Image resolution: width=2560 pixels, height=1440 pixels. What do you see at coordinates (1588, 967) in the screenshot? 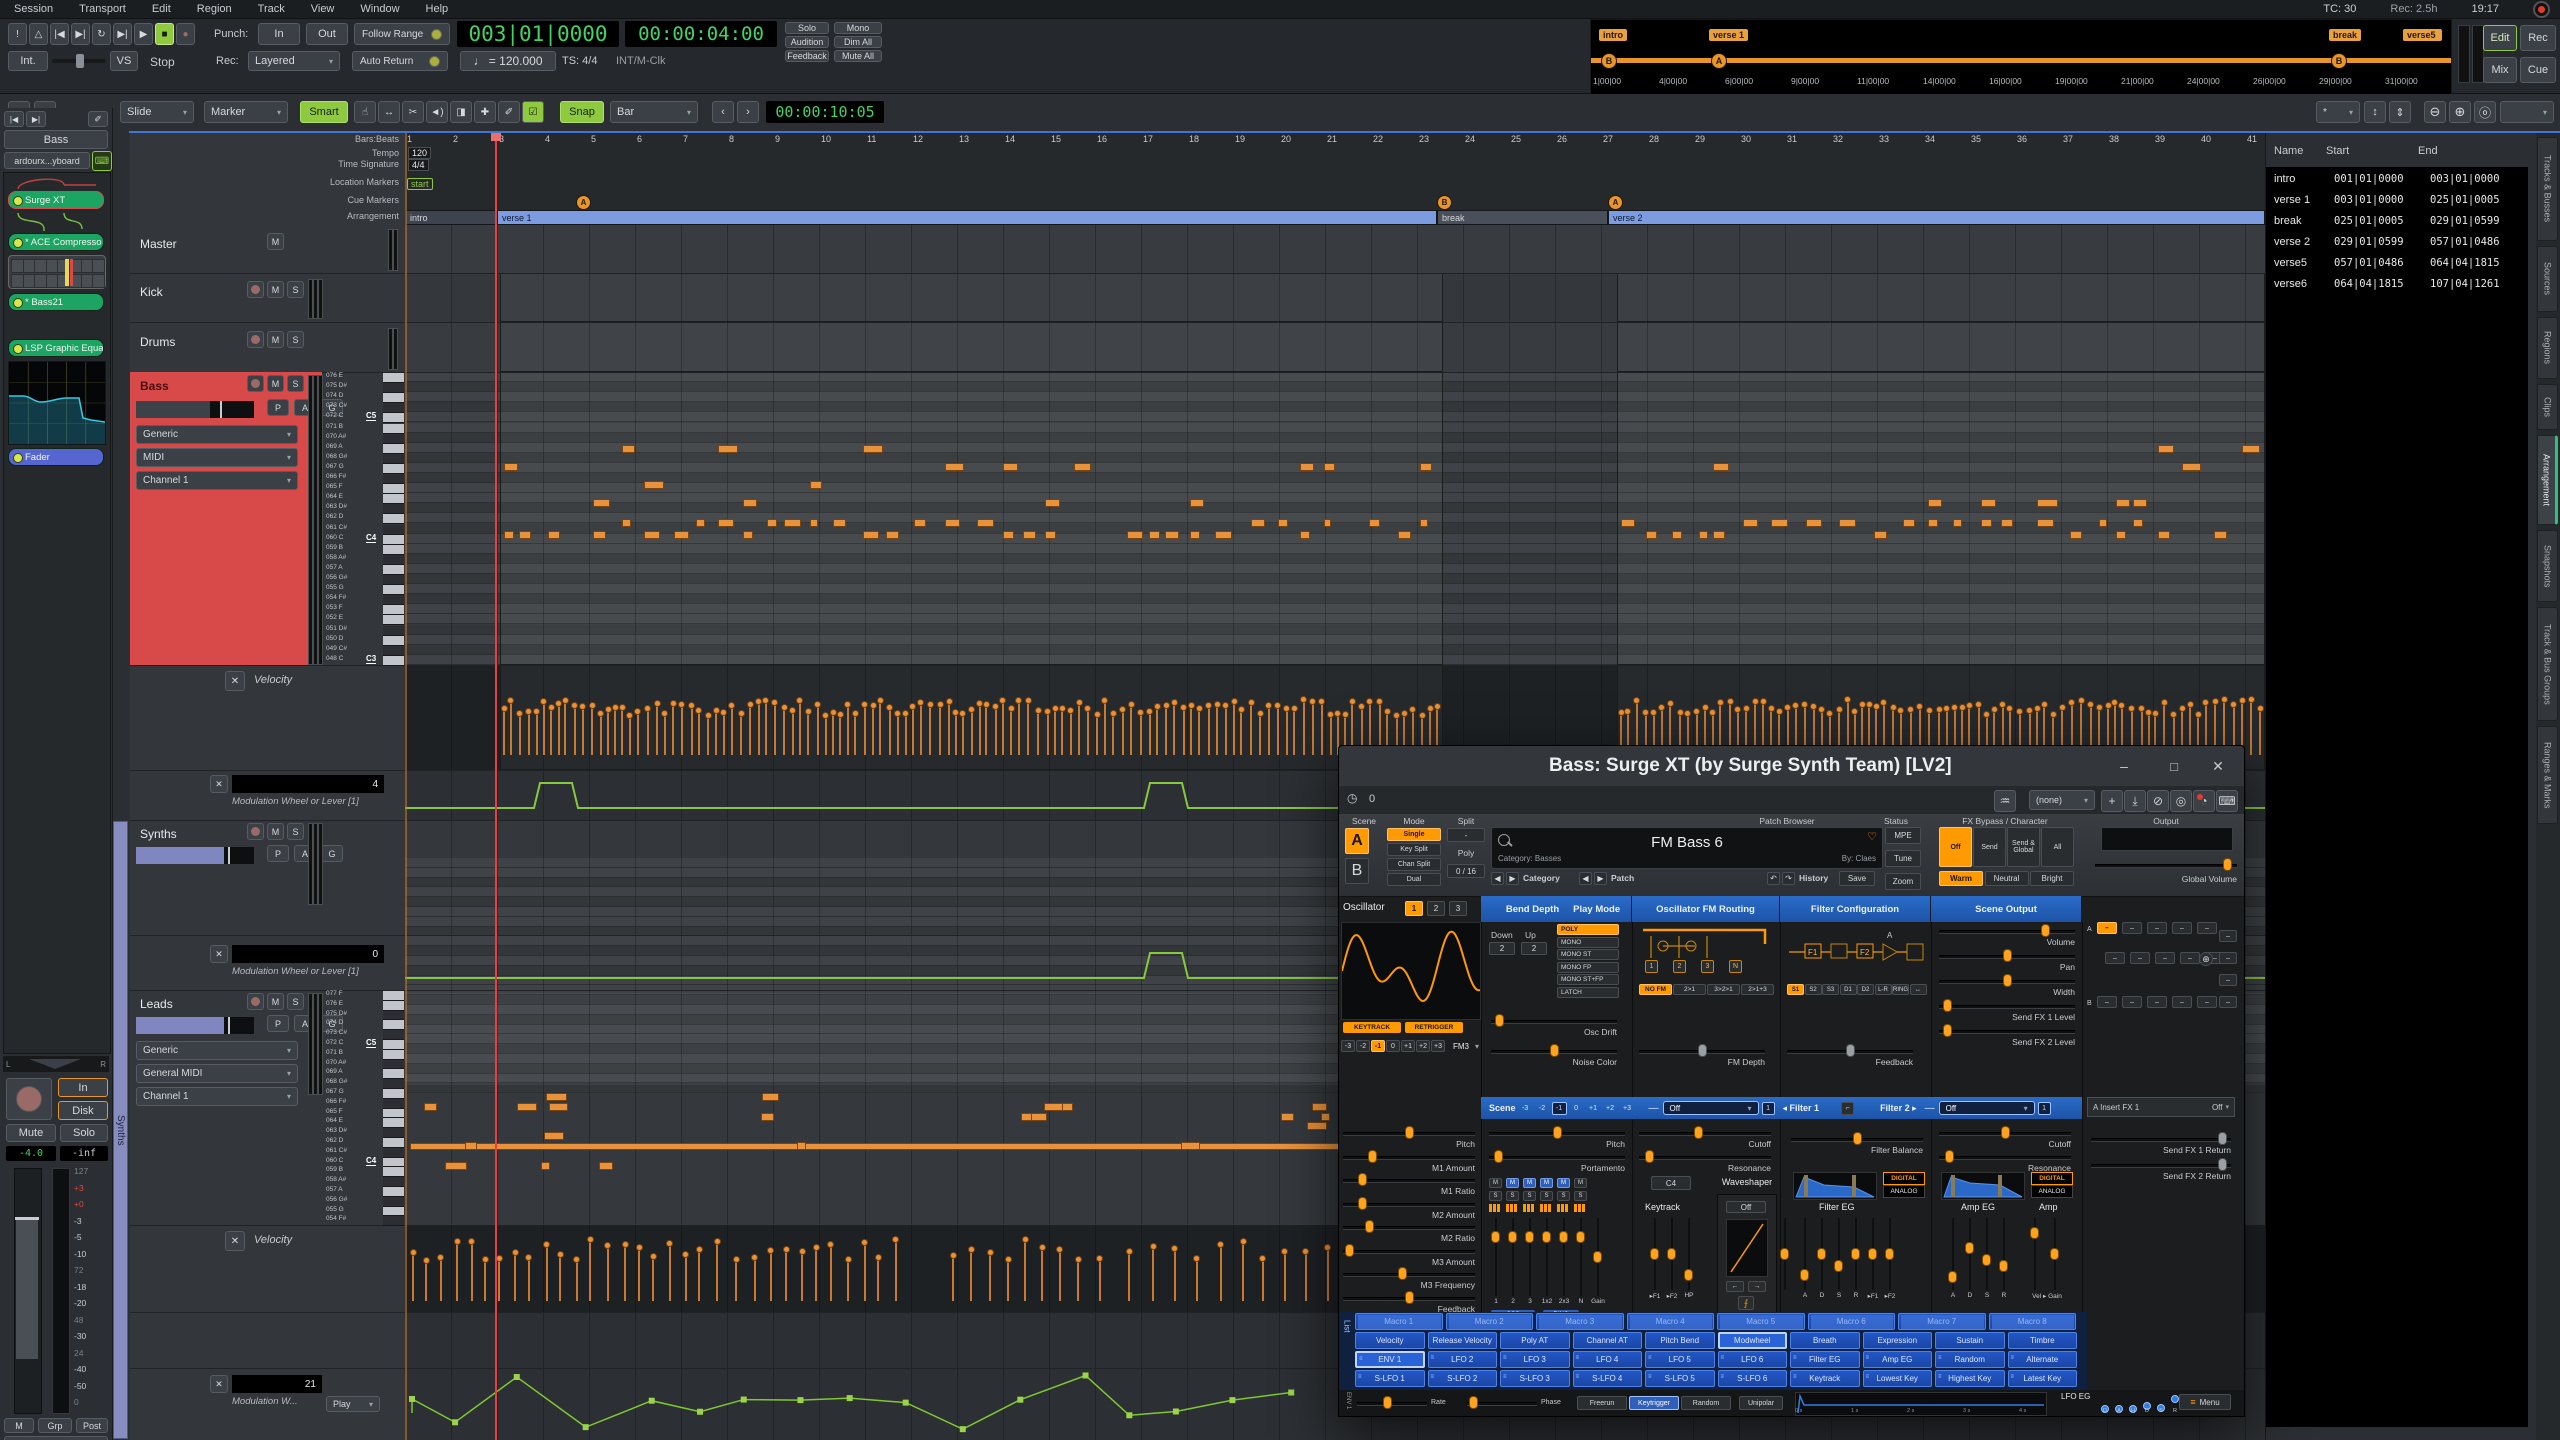
I see `play-mode-mono-fp: MONO FP` at bounding box center [1588, 967].